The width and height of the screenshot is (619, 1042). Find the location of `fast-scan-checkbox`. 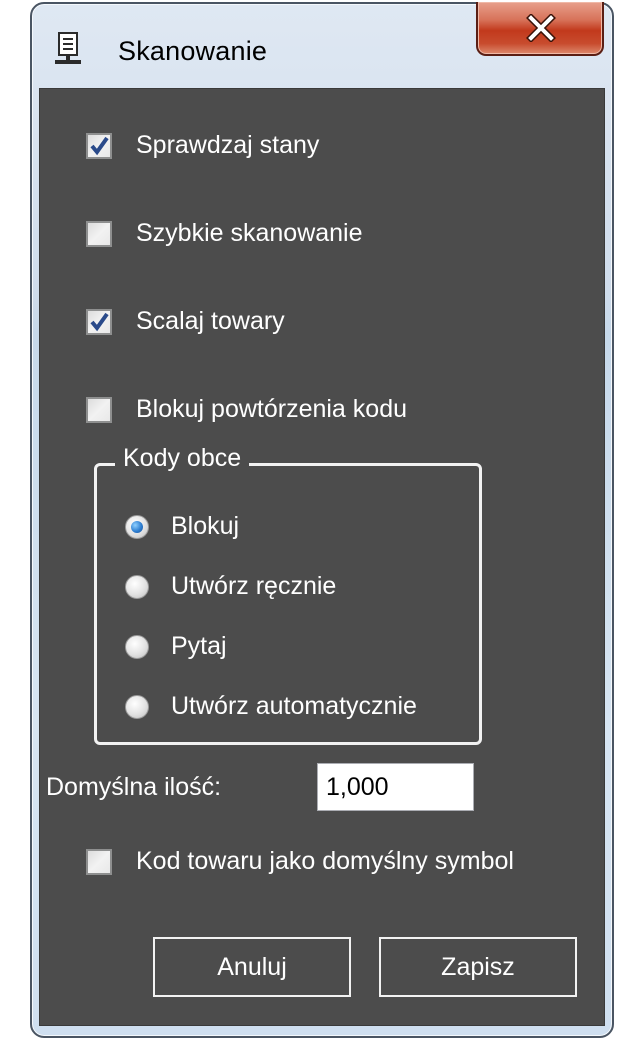

fast-scan-checkbox is located at coordinates (99, 233).